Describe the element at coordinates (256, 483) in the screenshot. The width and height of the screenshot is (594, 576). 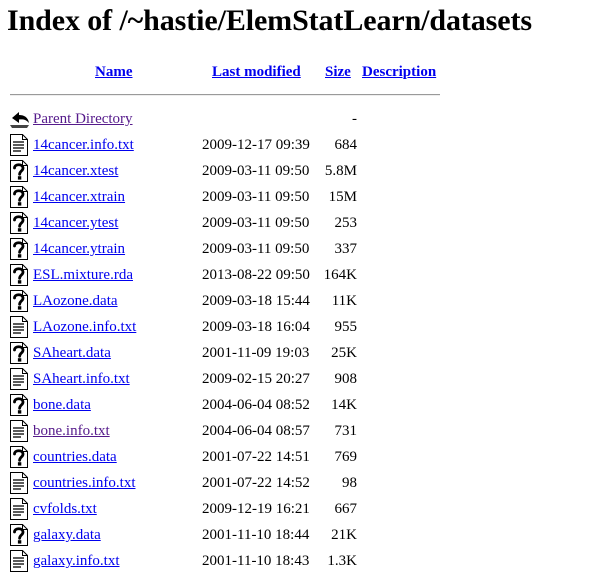
I see `file-modified-date: 2001-07-22 14:52` at that location.